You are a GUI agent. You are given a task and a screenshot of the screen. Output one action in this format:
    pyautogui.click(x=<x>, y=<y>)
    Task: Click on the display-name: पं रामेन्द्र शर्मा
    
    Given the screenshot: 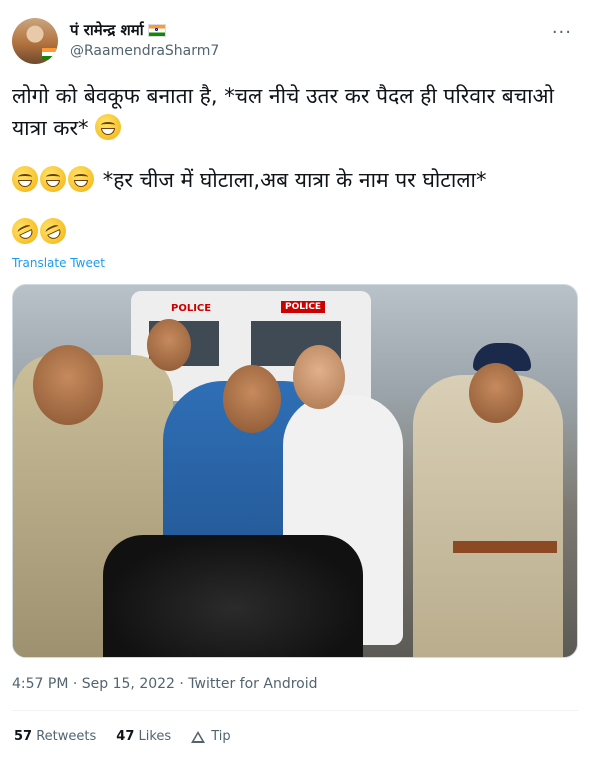 What is the action you would take?
    pyautogui.click(x=144, y=30)
    